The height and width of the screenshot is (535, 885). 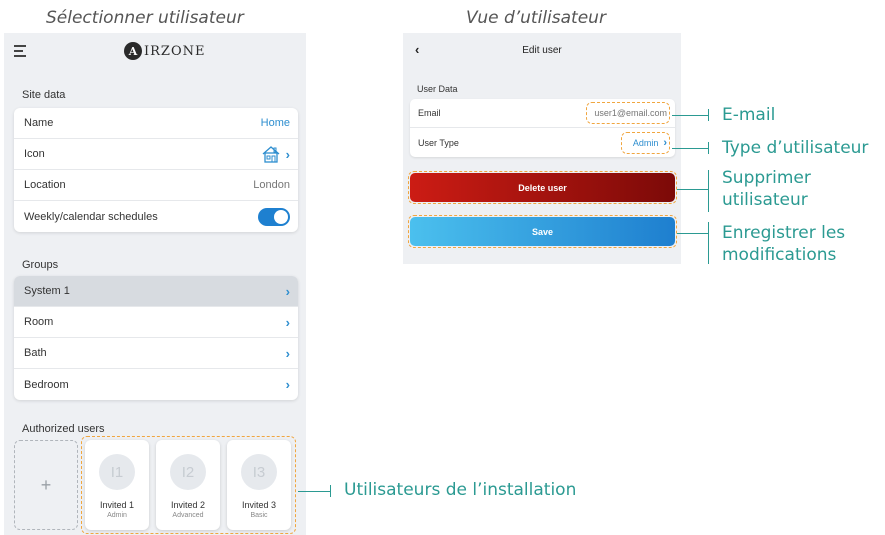 I want to click on callout-tick-delete, so click(x=708, y=191).